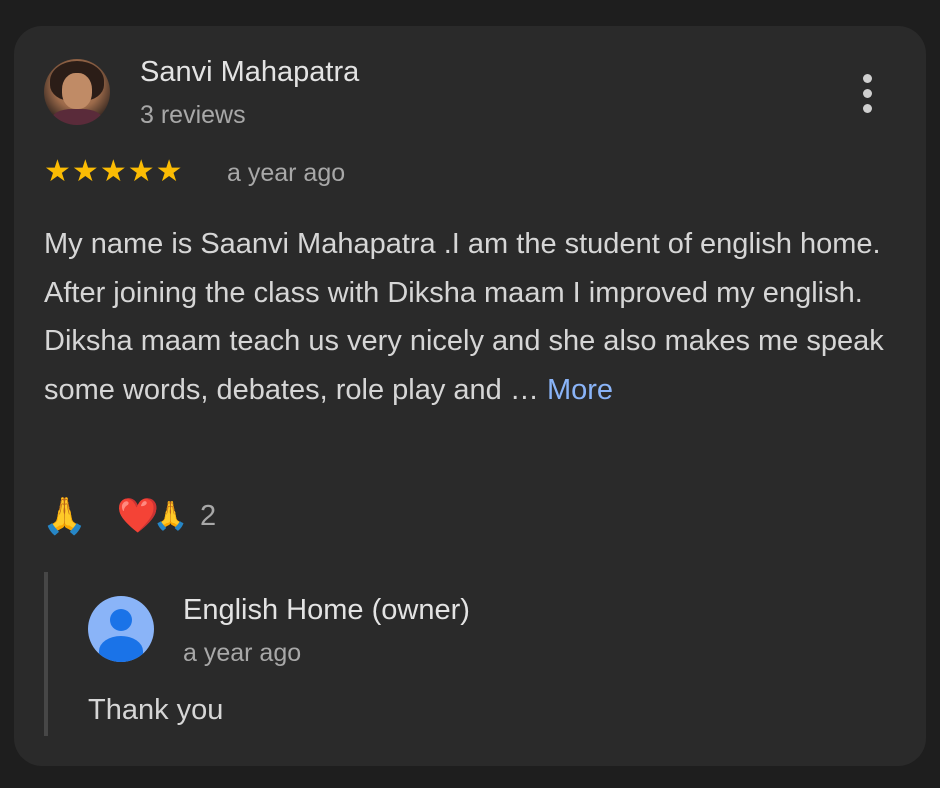 Image resolution: width=940 pixels, height=788 pixels. What do you see at coordinates (286, 173) in the screenshot?
I see `review-date: a year ago` at bounding box center [286, 173].